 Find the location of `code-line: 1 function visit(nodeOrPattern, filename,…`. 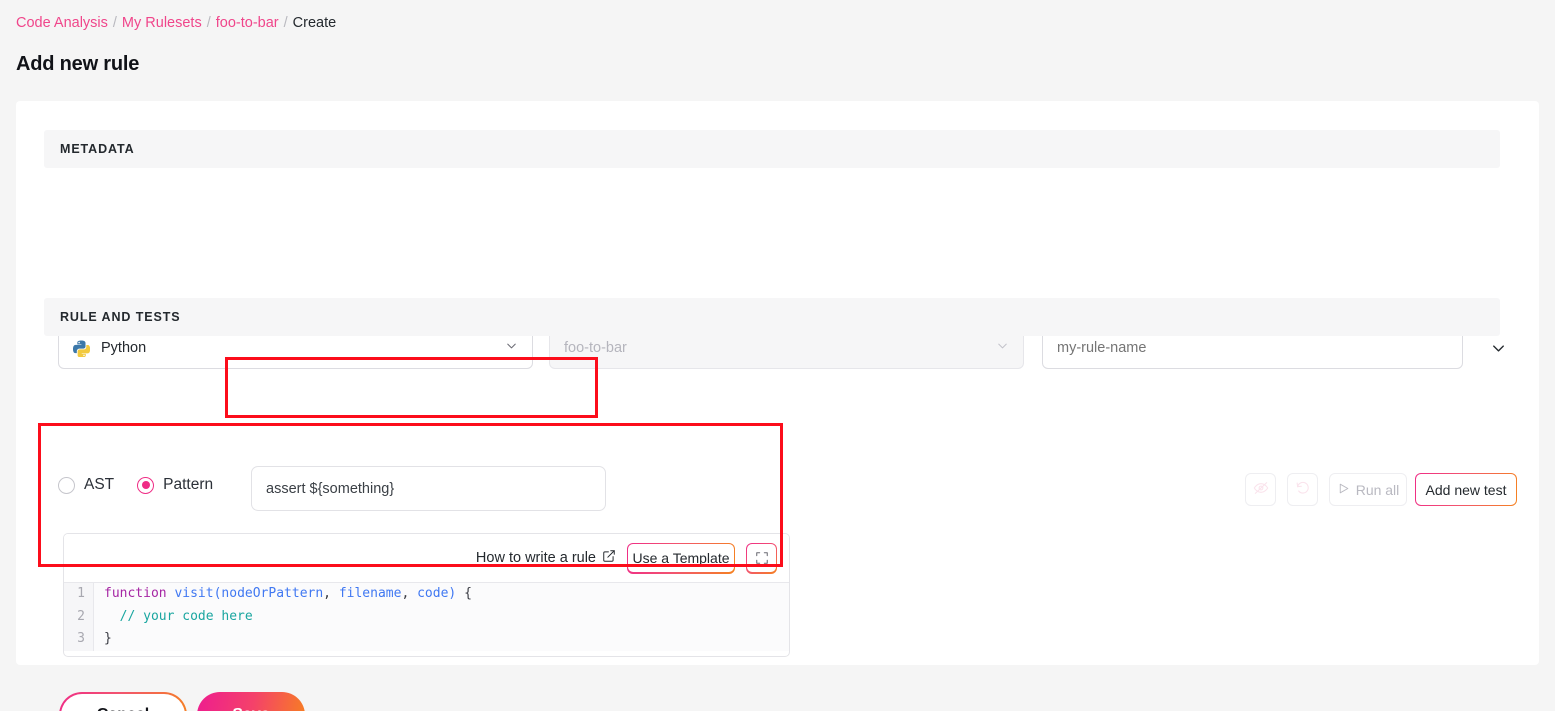

code-line: 1 function visit(nodeOrPattern, filename,… is located at coordinates (426, 594).